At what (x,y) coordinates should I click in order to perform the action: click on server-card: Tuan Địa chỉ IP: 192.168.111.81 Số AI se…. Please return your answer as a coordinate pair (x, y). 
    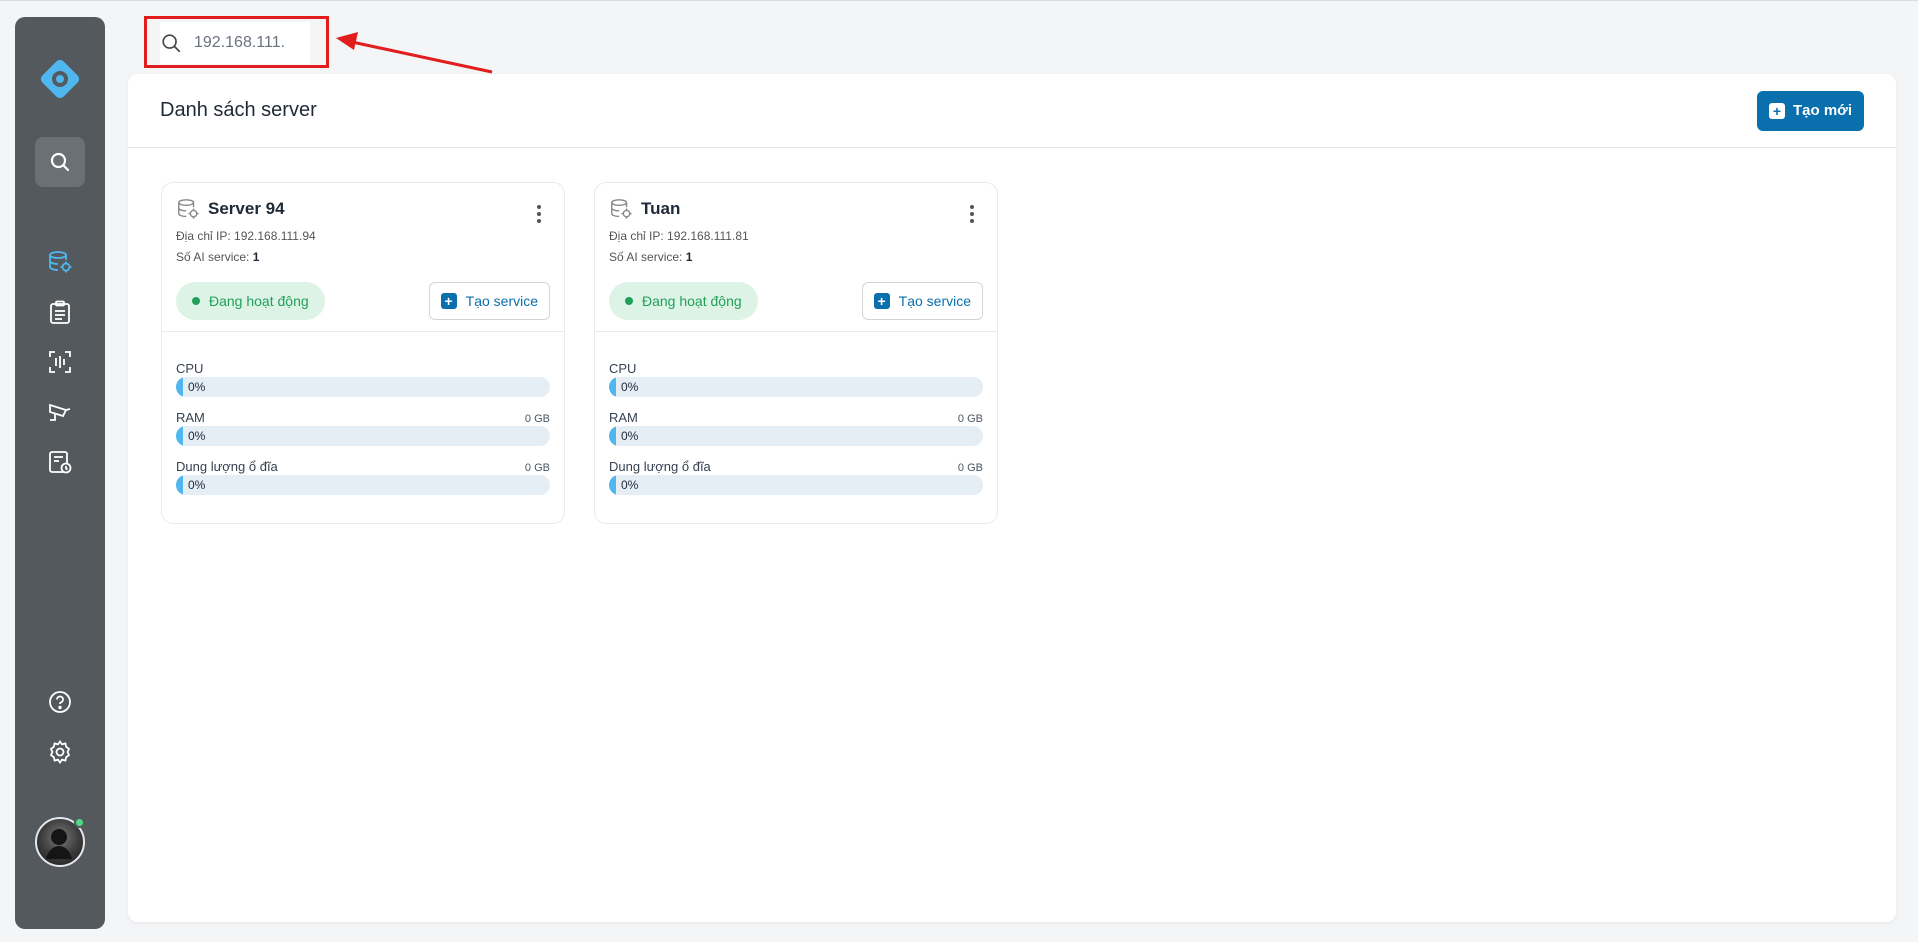
    Looking at the image, I should click on (796, 353).